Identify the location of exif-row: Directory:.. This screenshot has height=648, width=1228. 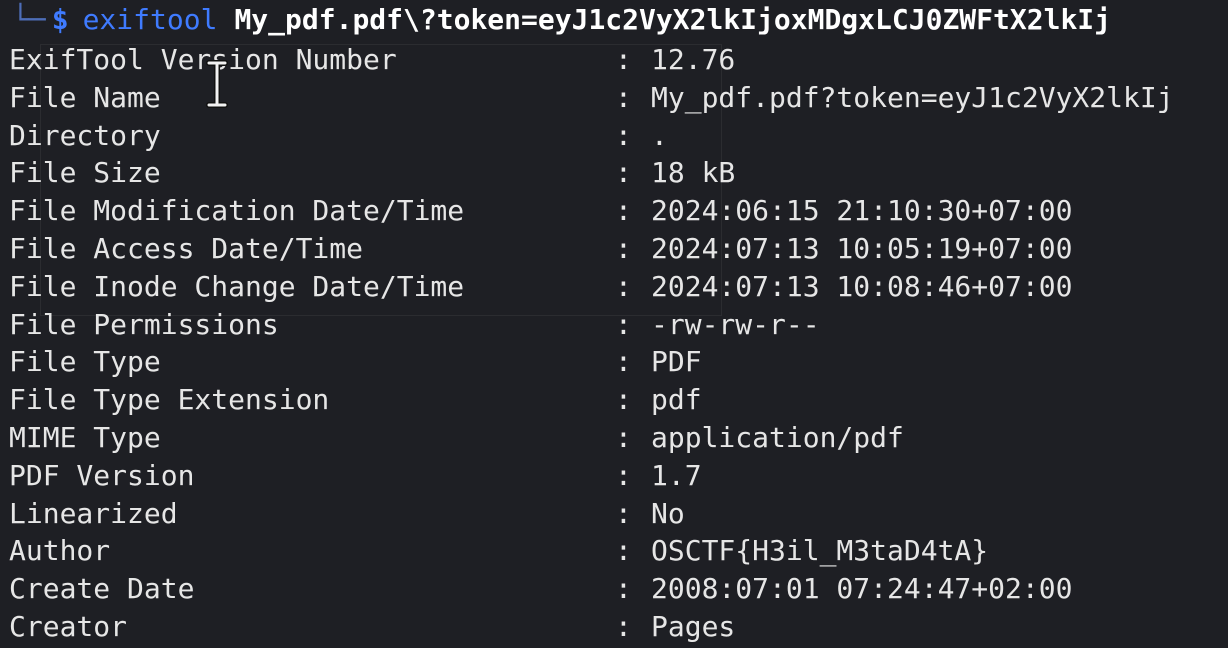
(618, 136).